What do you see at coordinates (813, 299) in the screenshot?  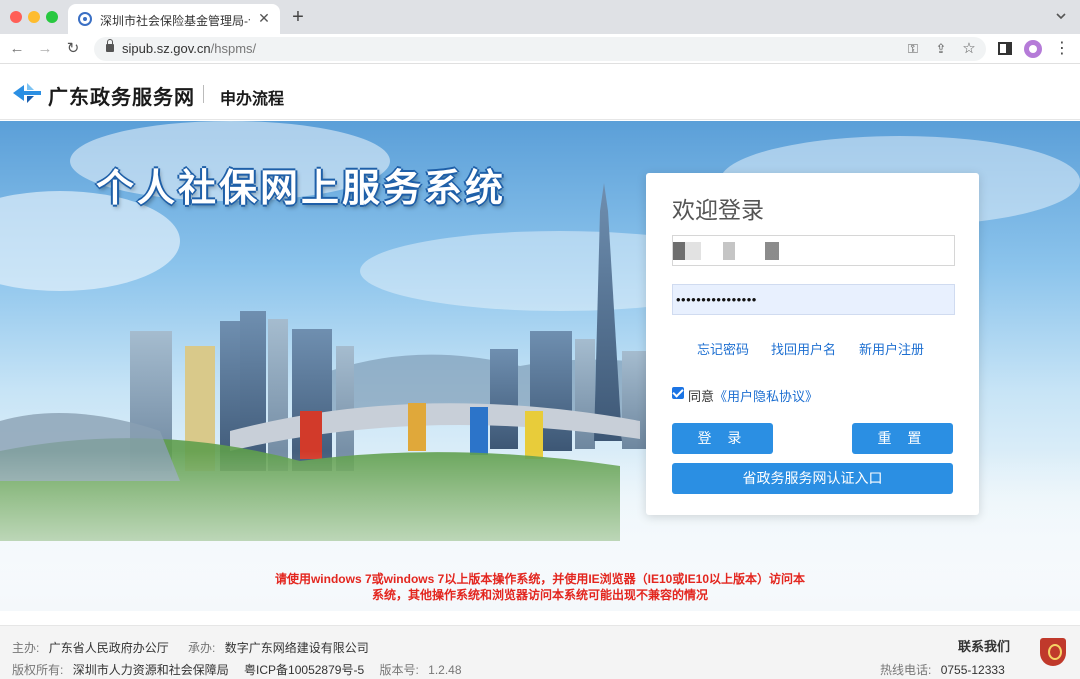 I see `password-input: ••••••••••••••••` at bounding box center [813, 299].